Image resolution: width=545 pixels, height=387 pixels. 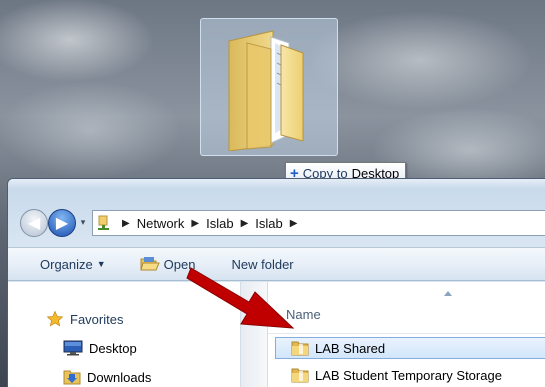 I want to click on navigation-bar: ◀ ▶ ▾ ▶ Network ▶ Islab ▶ Islab ▶, so click(x=282, y=222).